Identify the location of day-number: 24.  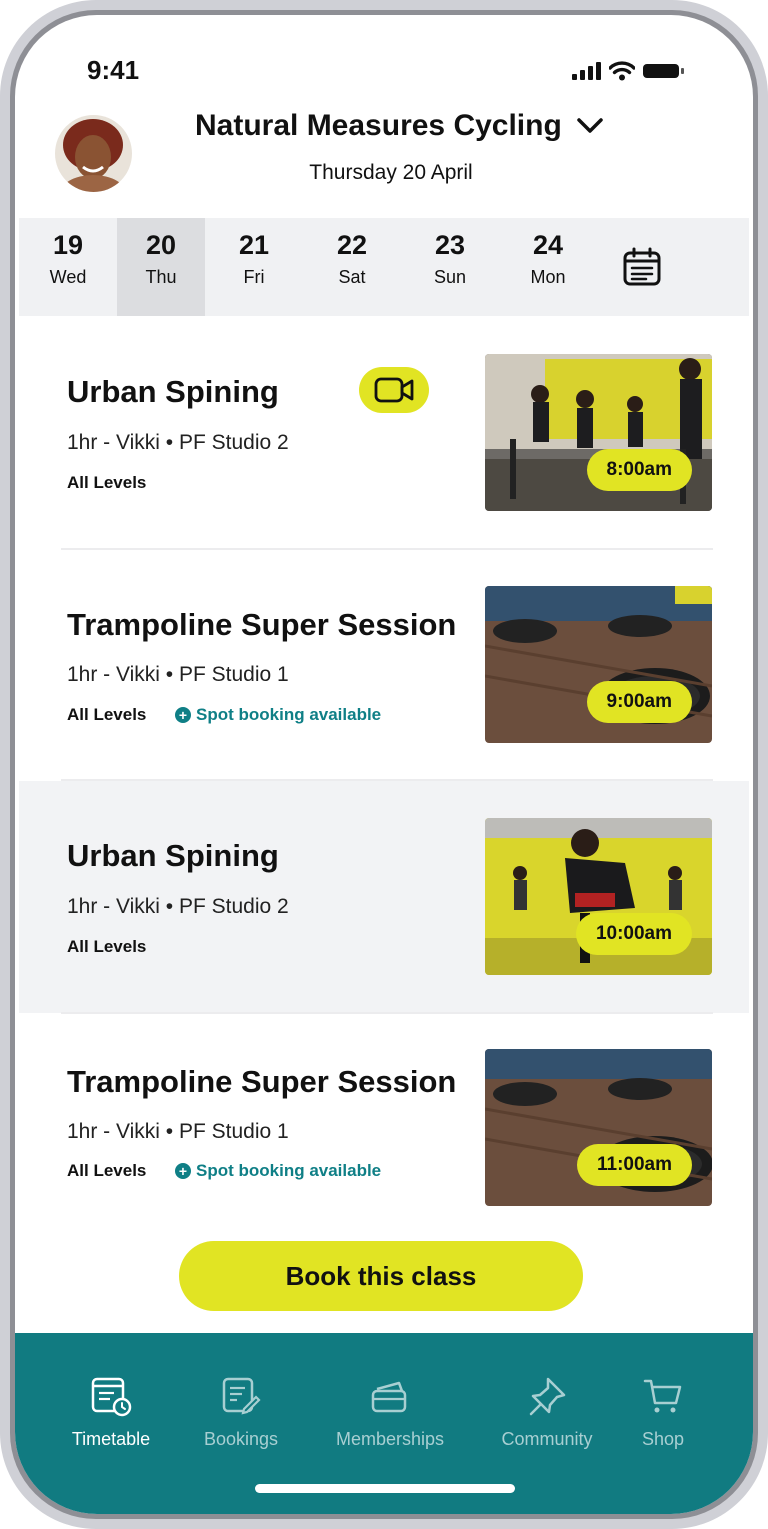
(548, 245).